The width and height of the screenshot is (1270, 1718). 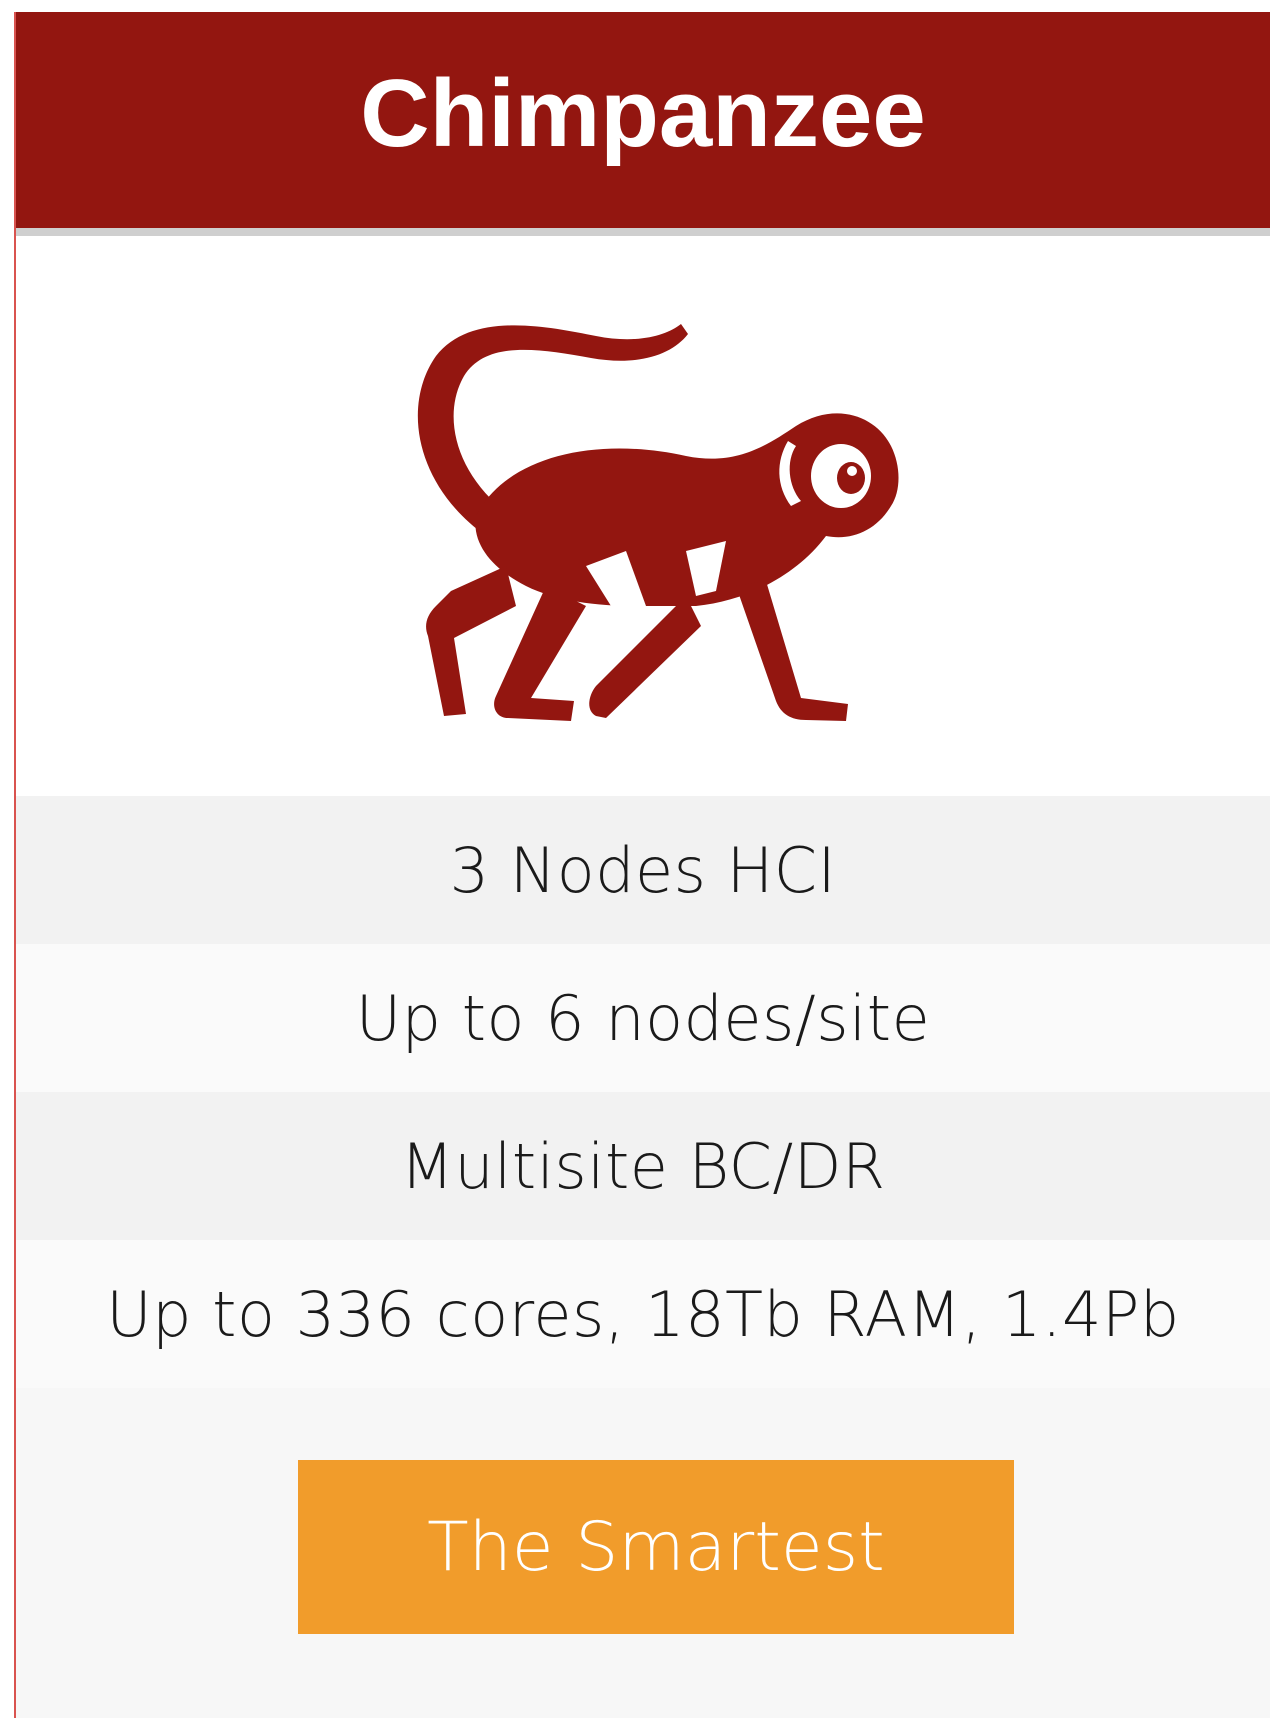 I want to click on card-title: Chimpanzee, so click(x=643, y=113).